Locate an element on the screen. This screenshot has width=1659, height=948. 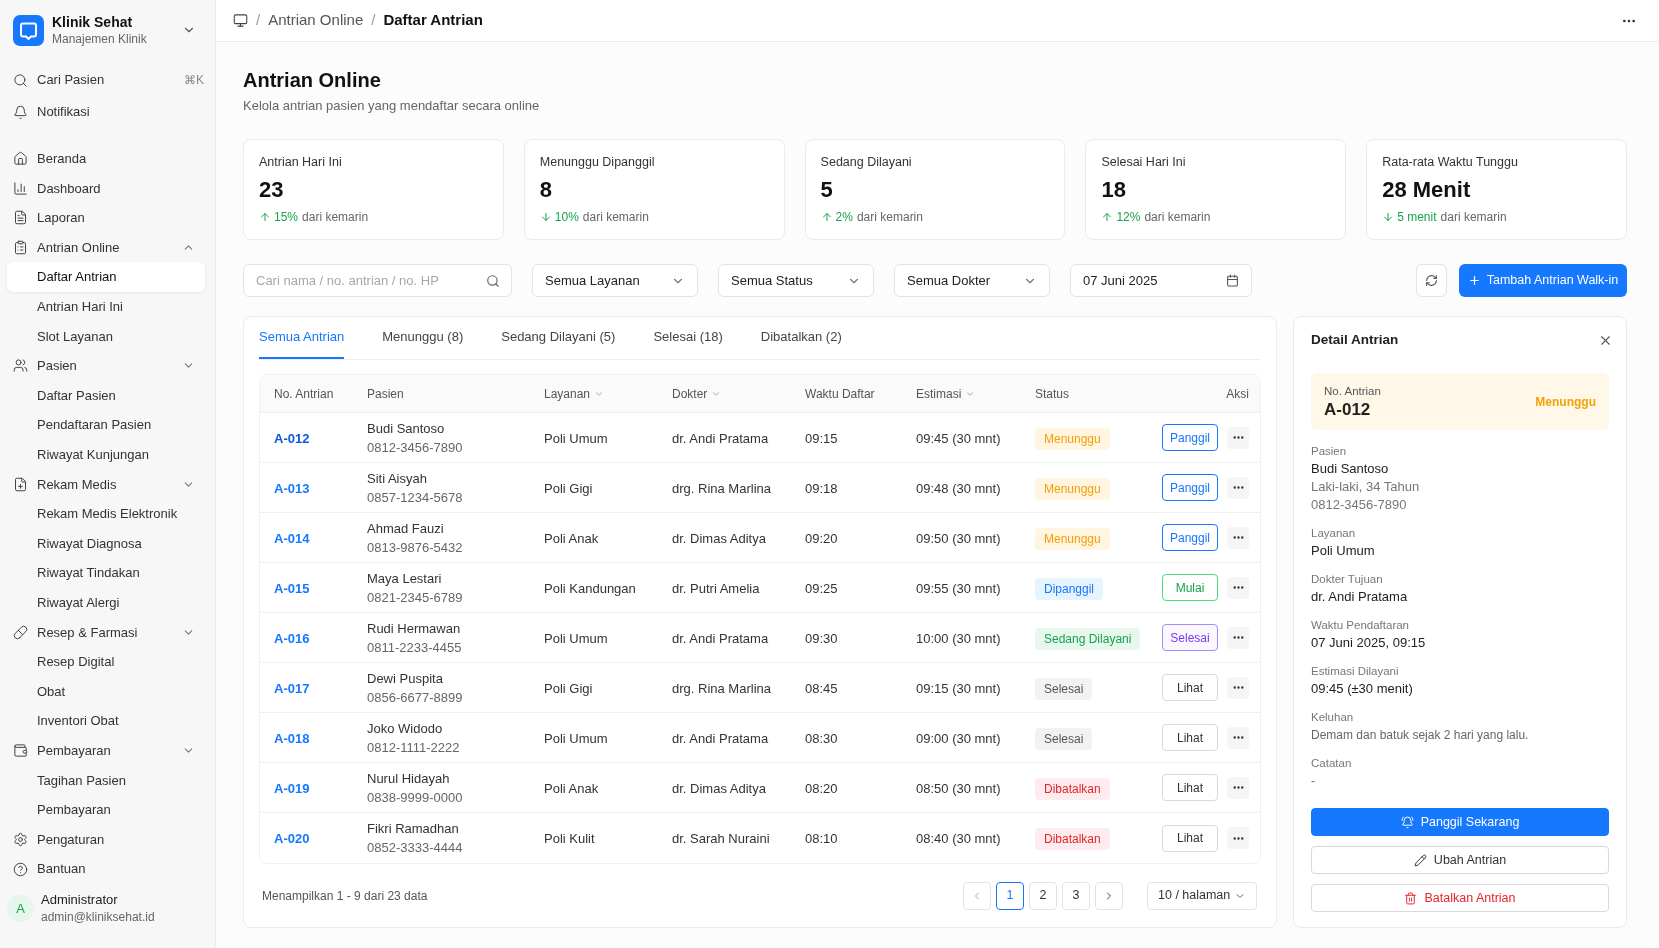
nav-item: Antrian Online is located at coordinates (106, 247).